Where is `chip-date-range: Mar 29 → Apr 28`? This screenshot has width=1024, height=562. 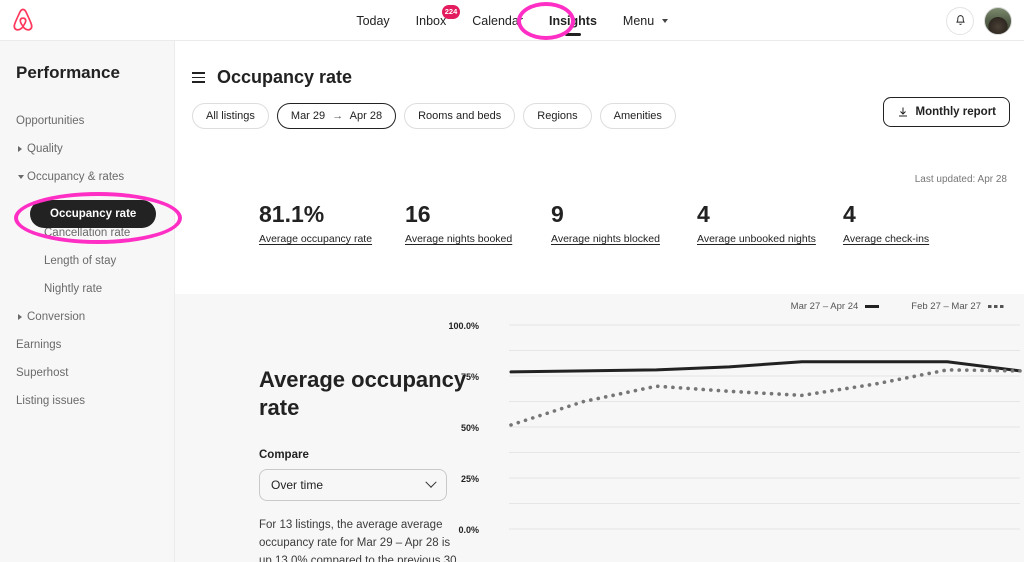
chip-date-range: Mar 29 → Apr 28 is located at coordinates (336, 116).